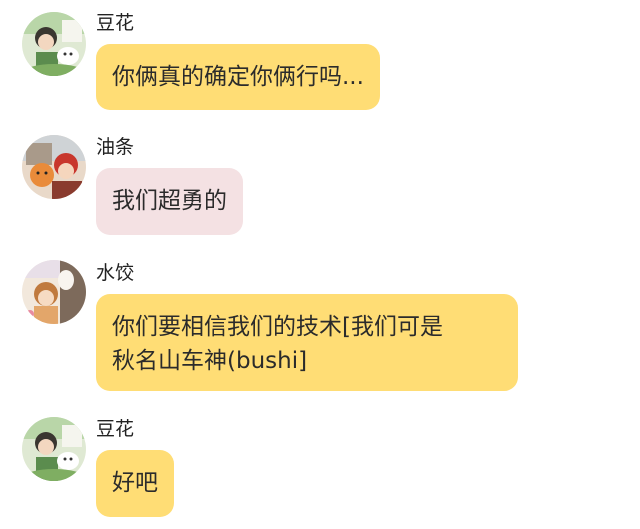 Image resolution: width=640 pixels, height=529 pixels. I want to click on sender-name: 油条, so click(115, 147).